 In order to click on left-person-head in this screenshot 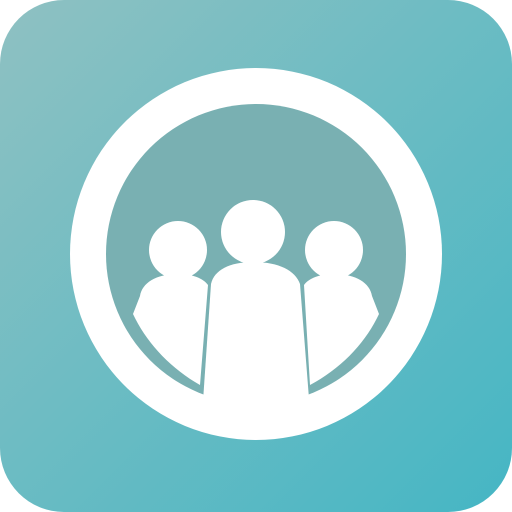, I will do `click(178, 250)`.